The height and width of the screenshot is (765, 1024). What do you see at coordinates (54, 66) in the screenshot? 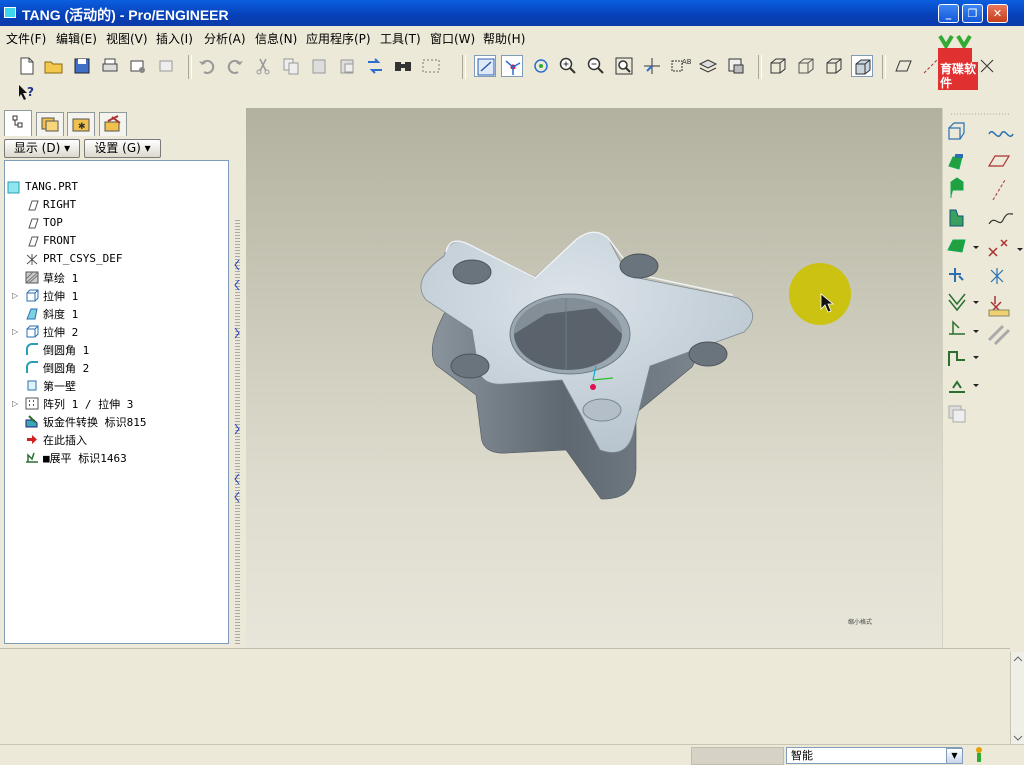
I see `open-folder-icon` at bounding box center [54, 66].